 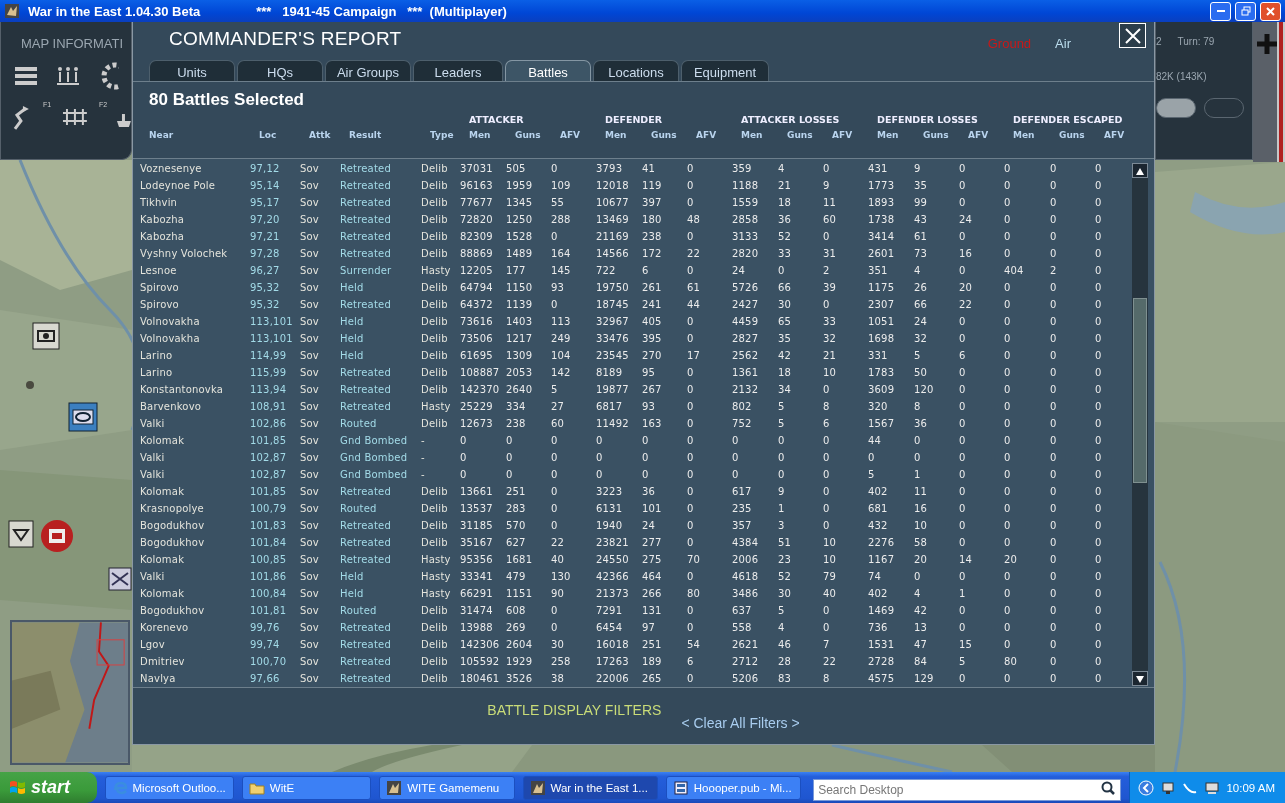 I want to click on table-cell: 21, so click(x=785, y=185).